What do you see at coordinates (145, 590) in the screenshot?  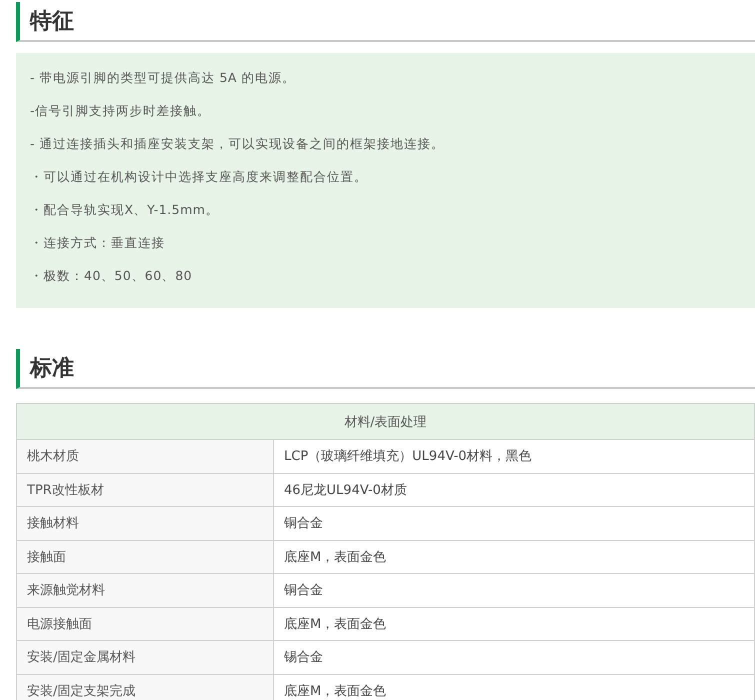 I see `table-cell: 来源触觉材料` at bounding box center [145, 590].